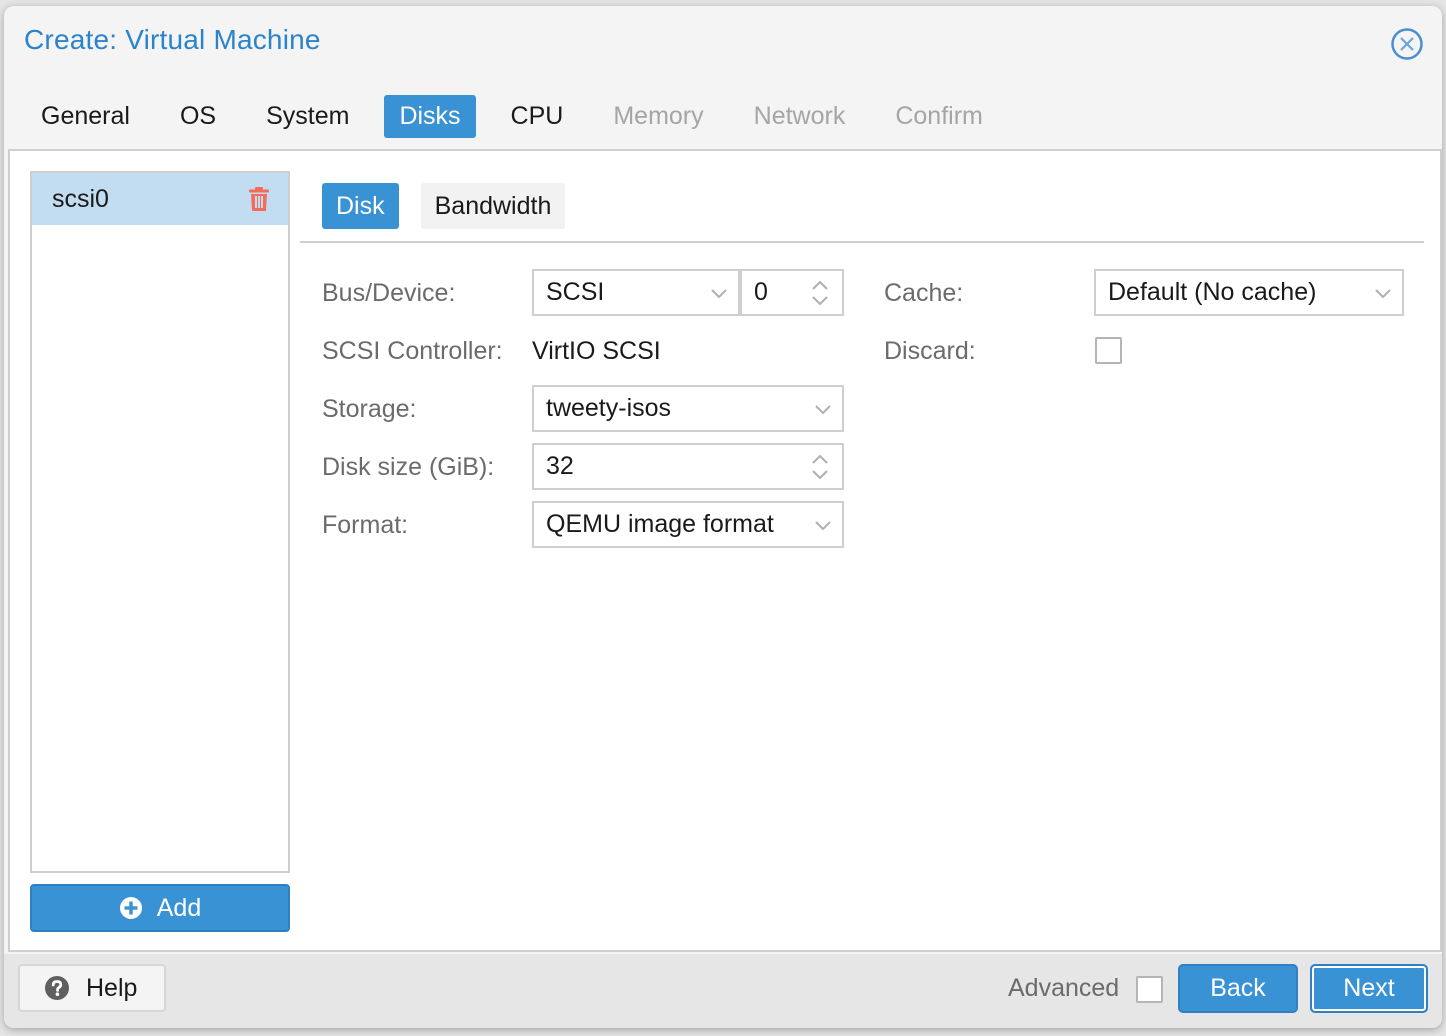 The height and width of the screenshot is (1036, 1446). I want to click on add-button-label: Add, so click(179, 907).